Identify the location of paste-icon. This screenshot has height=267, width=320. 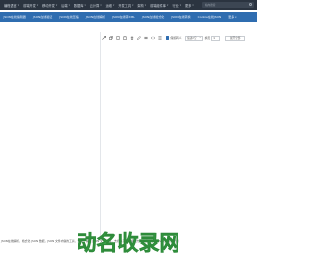
(125, 38).